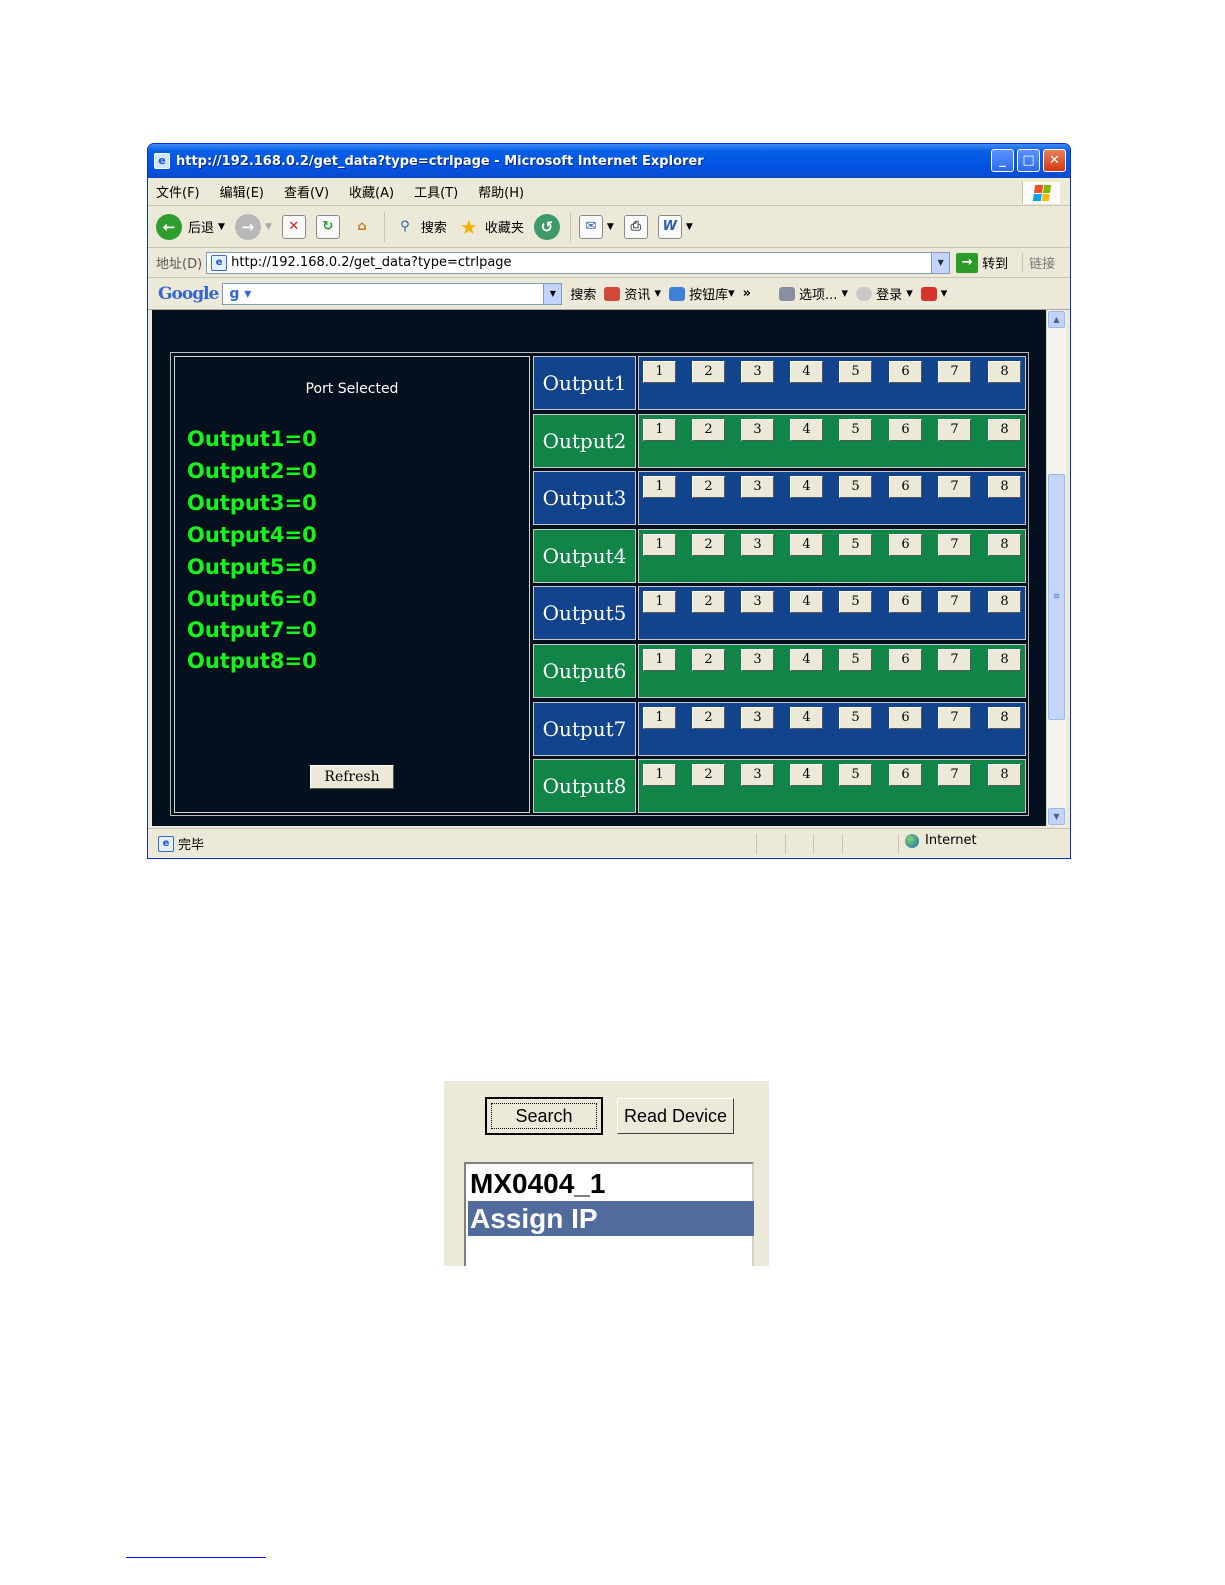  I want to click on links-button: 链接, so click(1038, 262).